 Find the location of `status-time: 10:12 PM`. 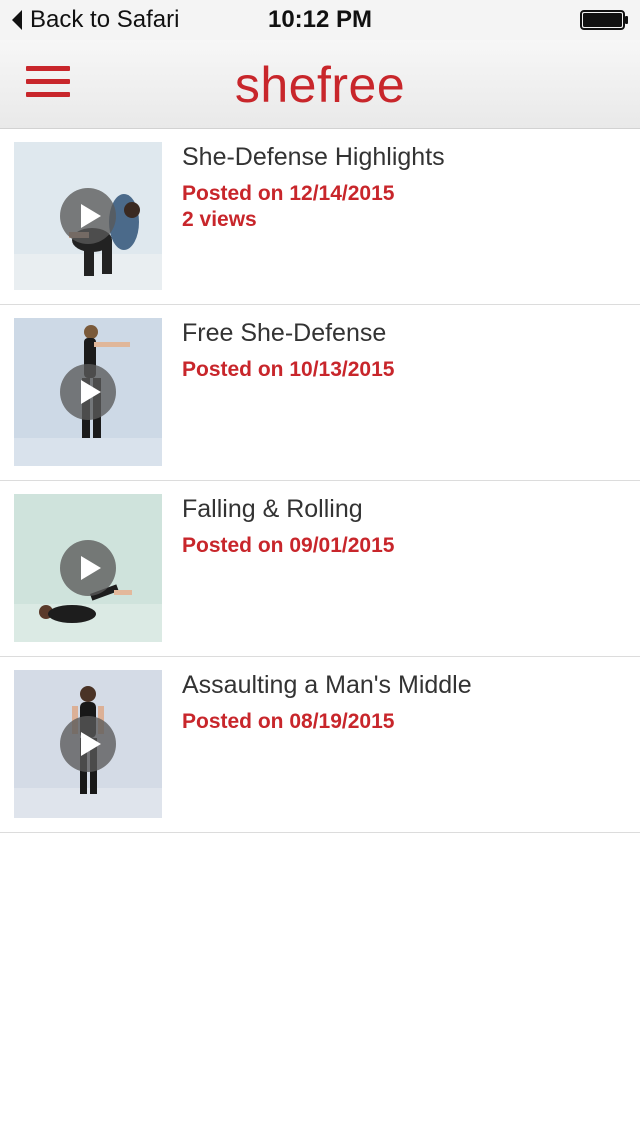

status-time: 10:12 PM is located at coordinates (320, 19).